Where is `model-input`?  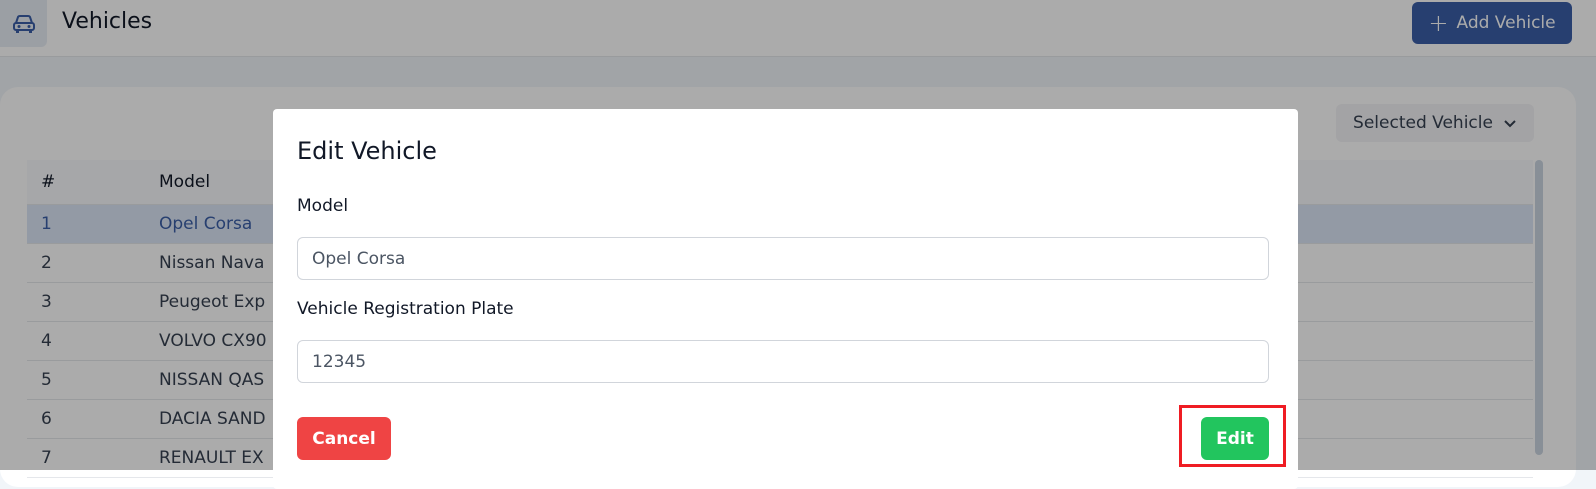 model-input is located at coordinates (783, 258).